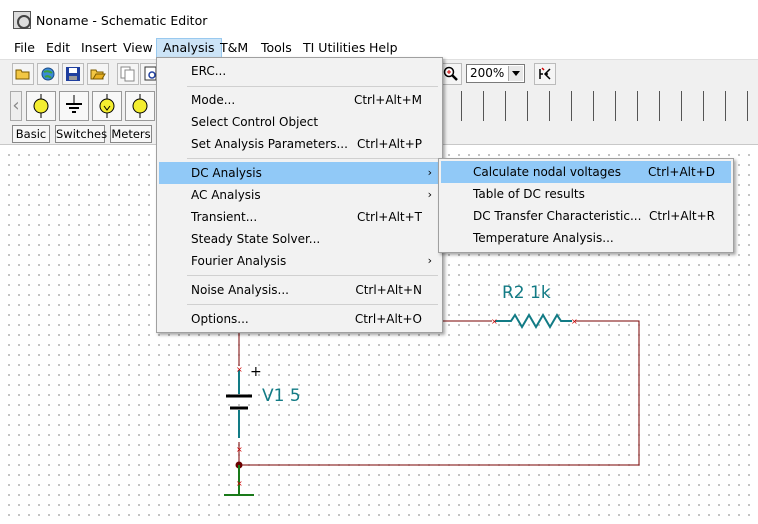  What do you see at coordinates (586, 216) in the screenshot?
I see `menu-item-dc-transfer-characteristic: DC Transfer Characteristic... Ctrl+Alt+R` at bounding box center [586, 216].